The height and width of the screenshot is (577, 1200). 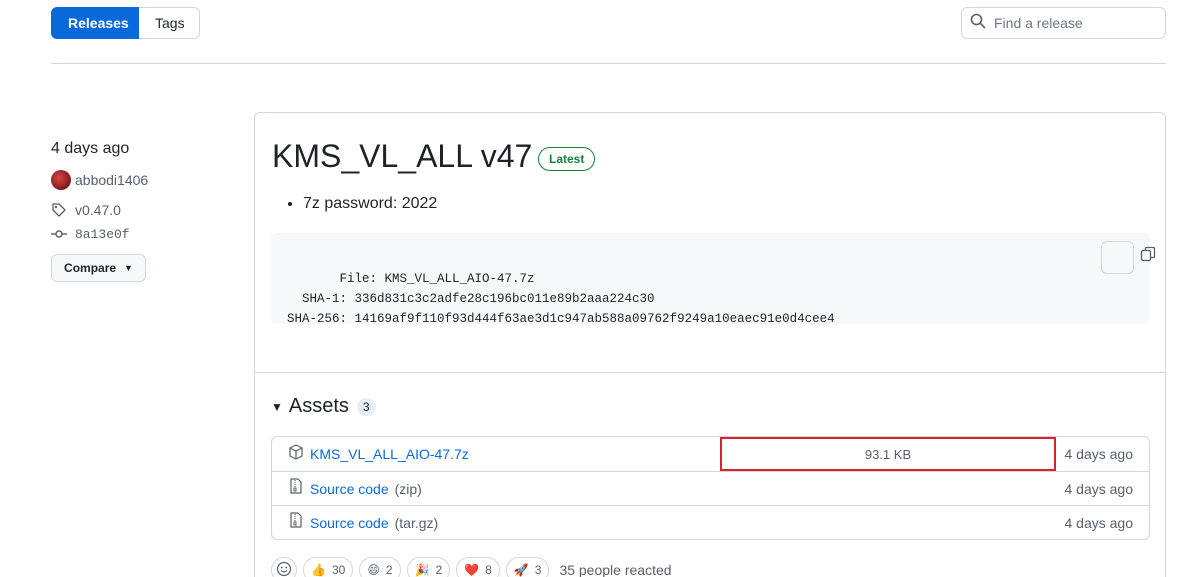 I want to click on reaction-rocket: 🚀 3, so click(x=527, y=567).